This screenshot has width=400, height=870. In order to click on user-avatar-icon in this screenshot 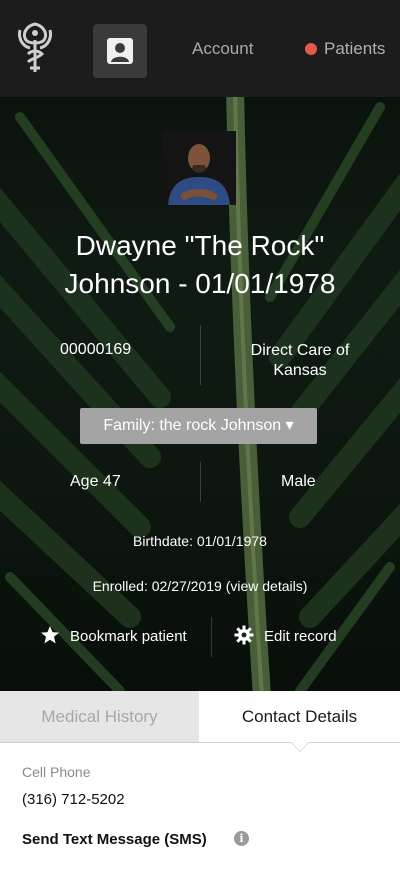, I will do `click(120, 51)`.